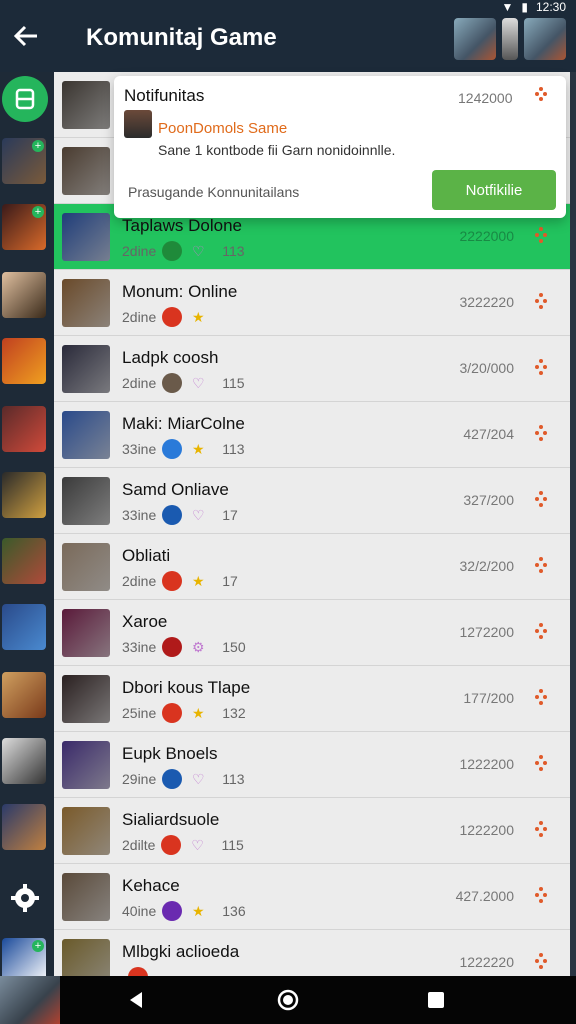 The width and height of the screenshot is (576, 1024). I want to click on list-item: Kehace 40ine ★ 136 427.2000, so click(312, 897).